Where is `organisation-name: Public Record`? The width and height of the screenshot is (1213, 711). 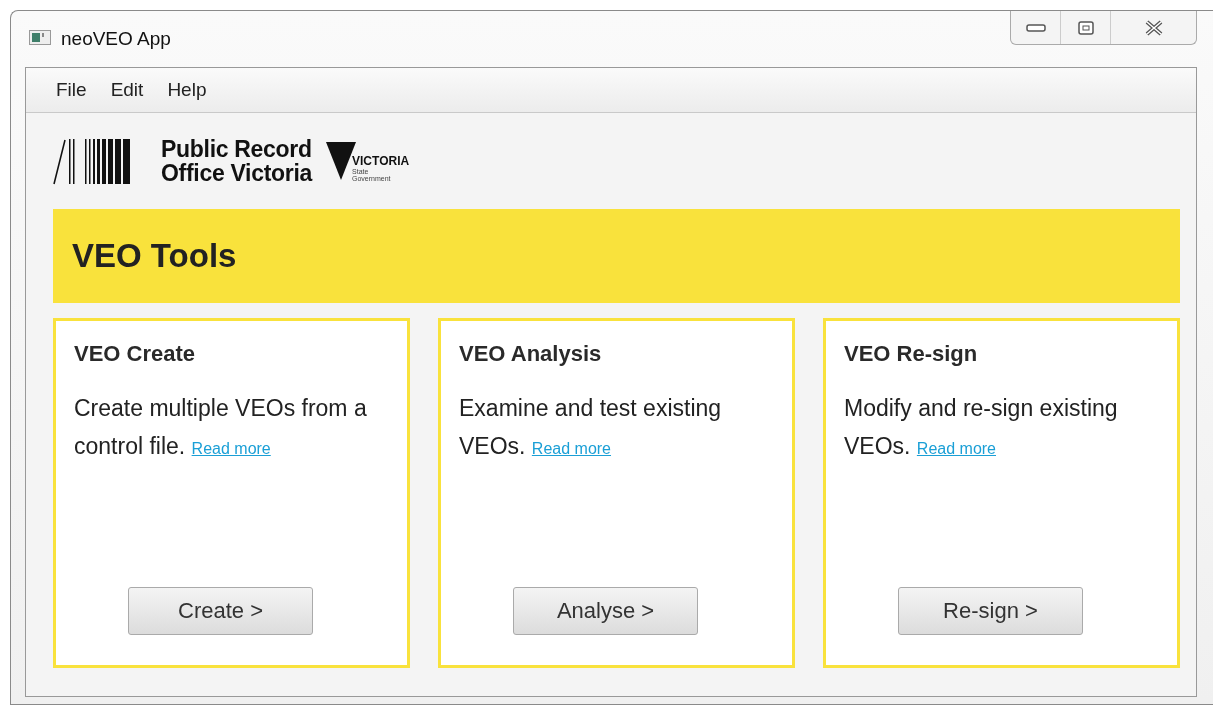 organisation-name: Public Record is located at coordinates (237, 149).